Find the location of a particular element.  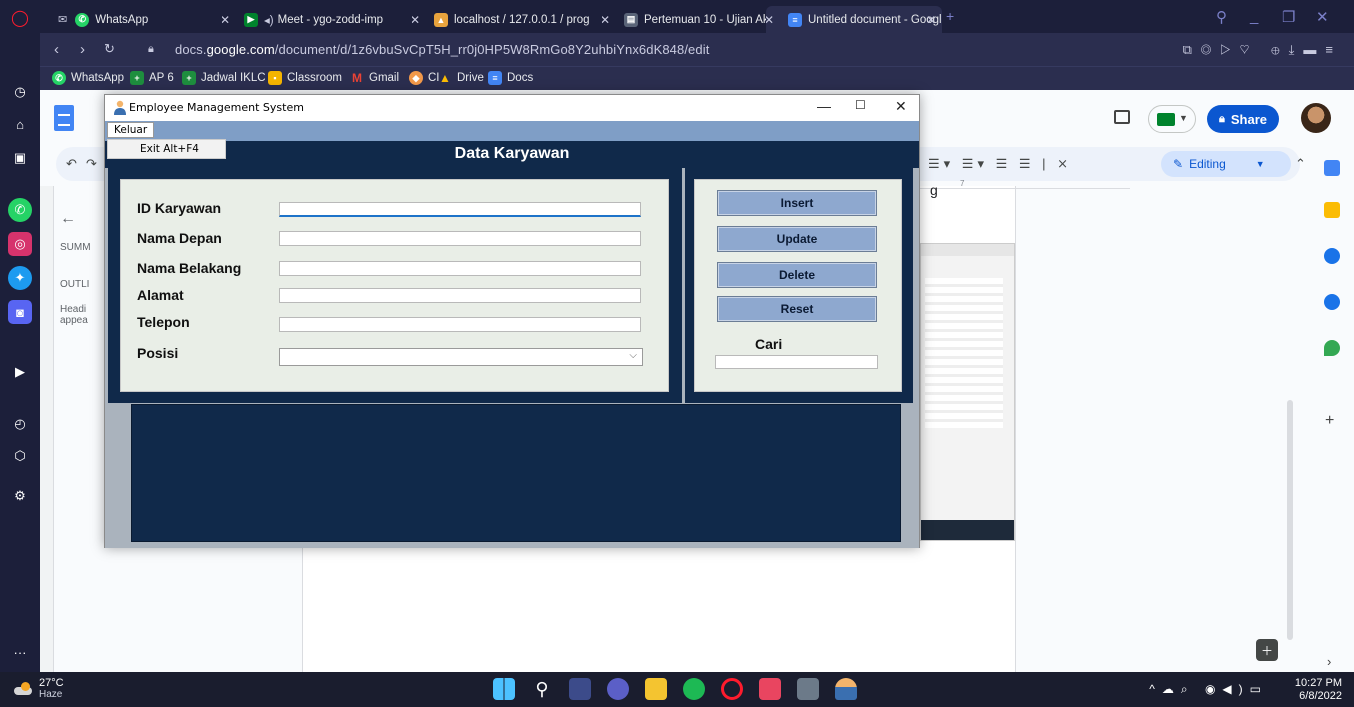

posisi-select: ⌵ is located at coordinates (461, 357).